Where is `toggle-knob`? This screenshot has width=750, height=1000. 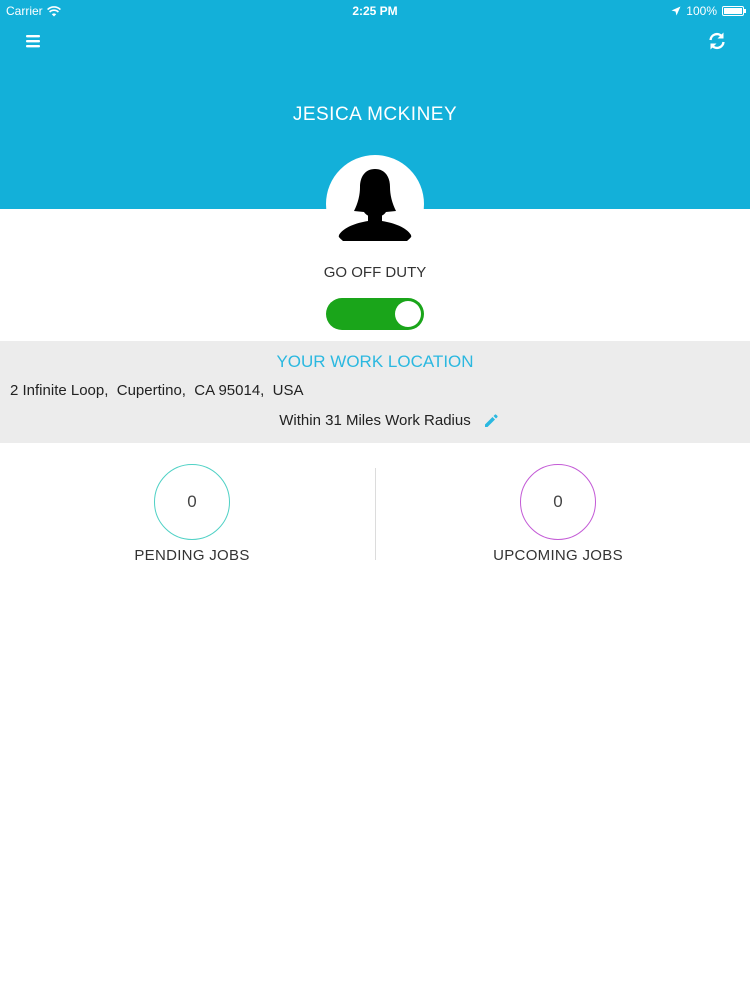 toggle-knob is located at coordinates (408, 314).